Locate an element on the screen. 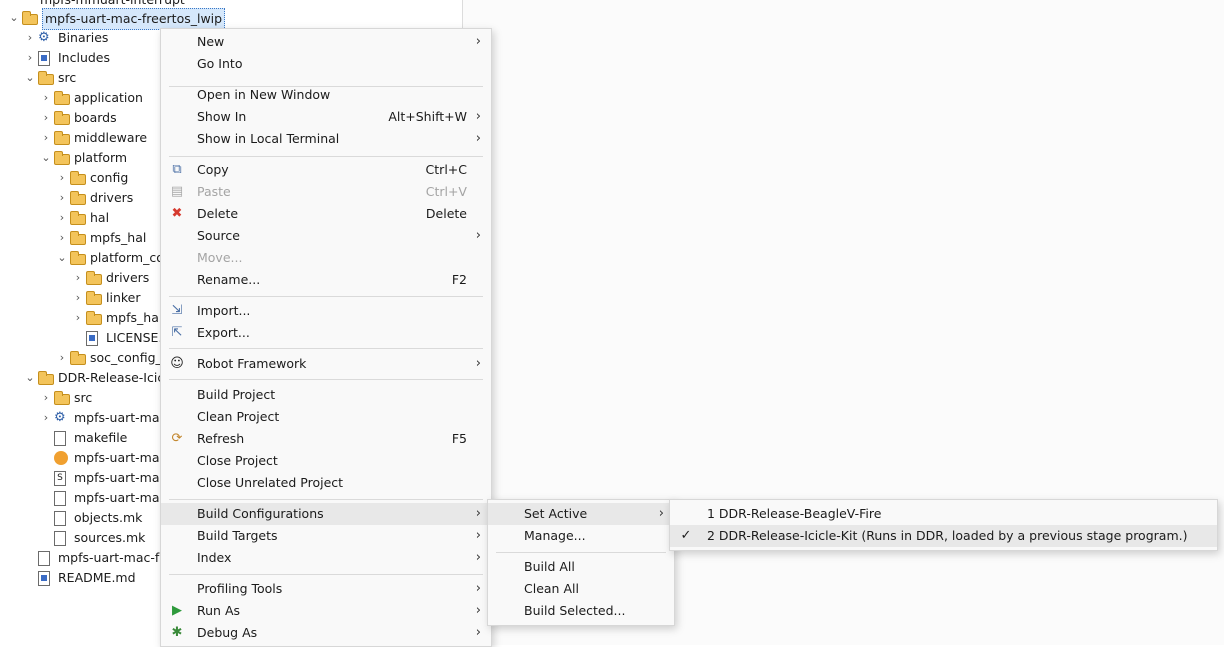 This screenshot has height=647, width=1224. asm-file-icon: S is located at coordinates (60, 478).